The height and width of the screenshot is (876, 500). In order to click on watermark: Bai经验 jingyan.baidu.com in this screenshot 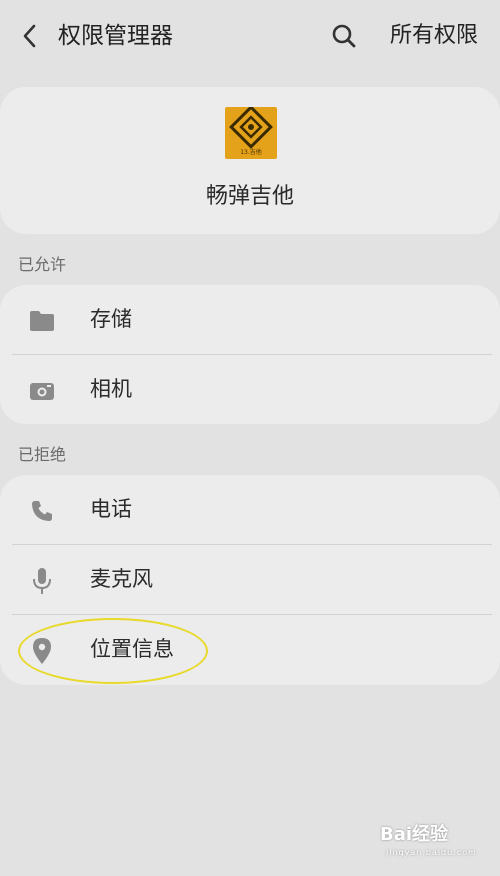, I will do `click(436, 842)`.